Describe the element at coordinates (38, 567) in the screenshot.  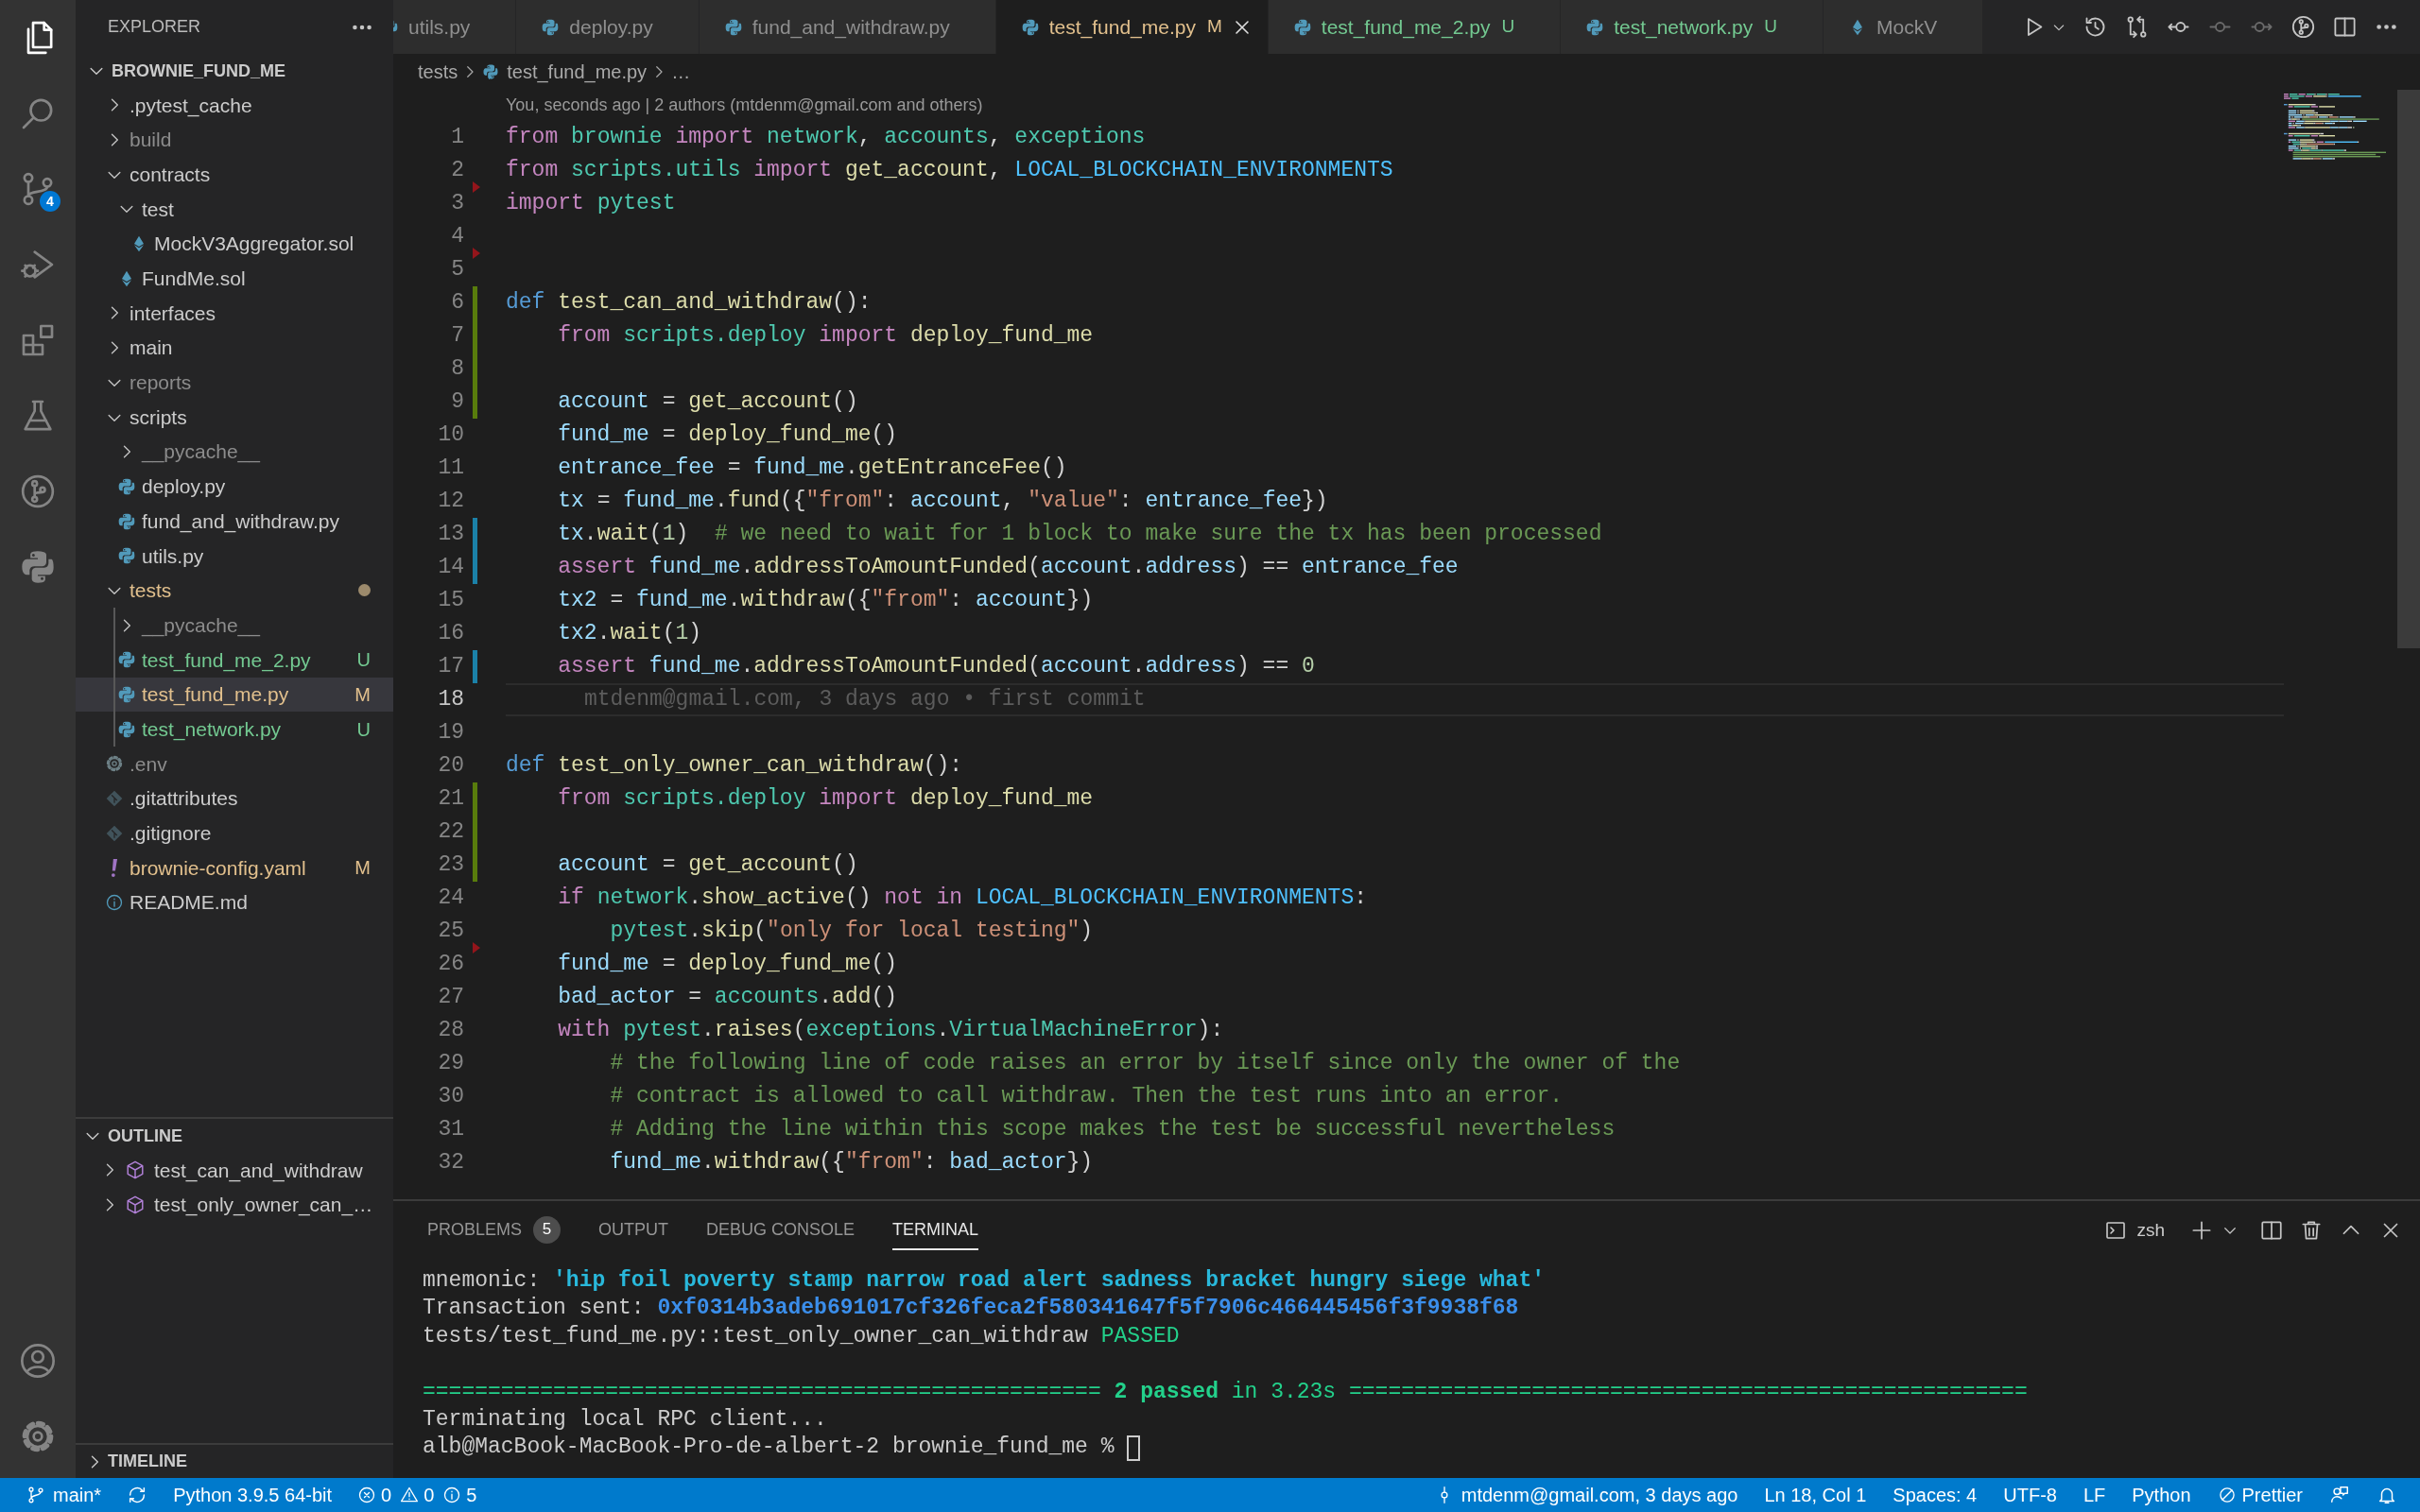
I see `python-logo-icon` at that location.